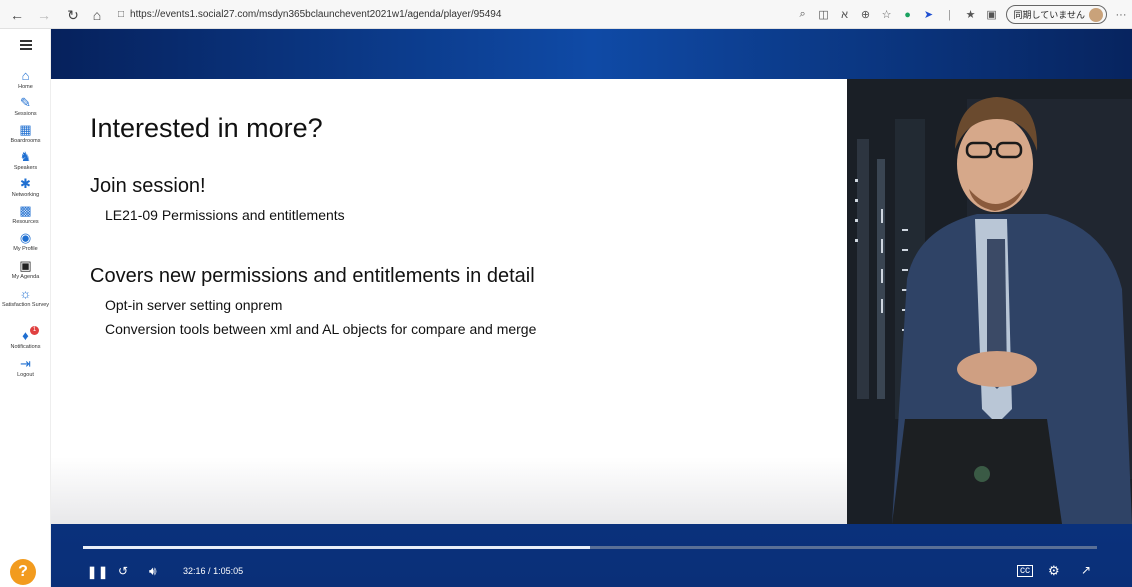 This screenshot has width=1132, height=587. I want to click on collections-icon: ▣, so click(992, 14).